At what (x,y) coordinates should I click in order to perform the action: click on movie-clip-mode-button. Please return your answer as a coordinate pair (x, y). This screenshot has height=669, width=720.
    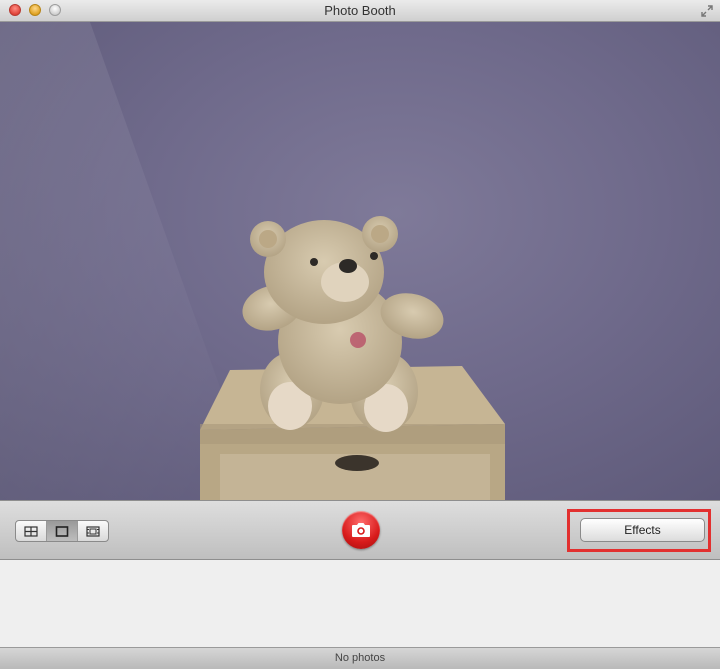
    Looking at the image, I should click on (93, 531).